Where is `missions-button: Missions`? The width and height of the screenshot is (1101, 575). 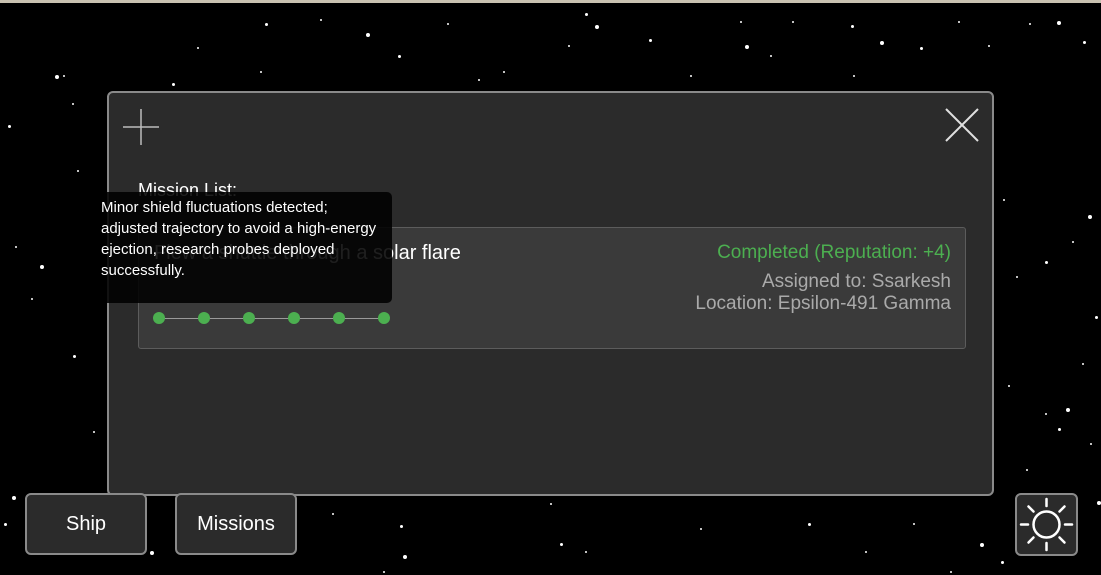 missions-button: Missions is located at coordinates (236, 524).